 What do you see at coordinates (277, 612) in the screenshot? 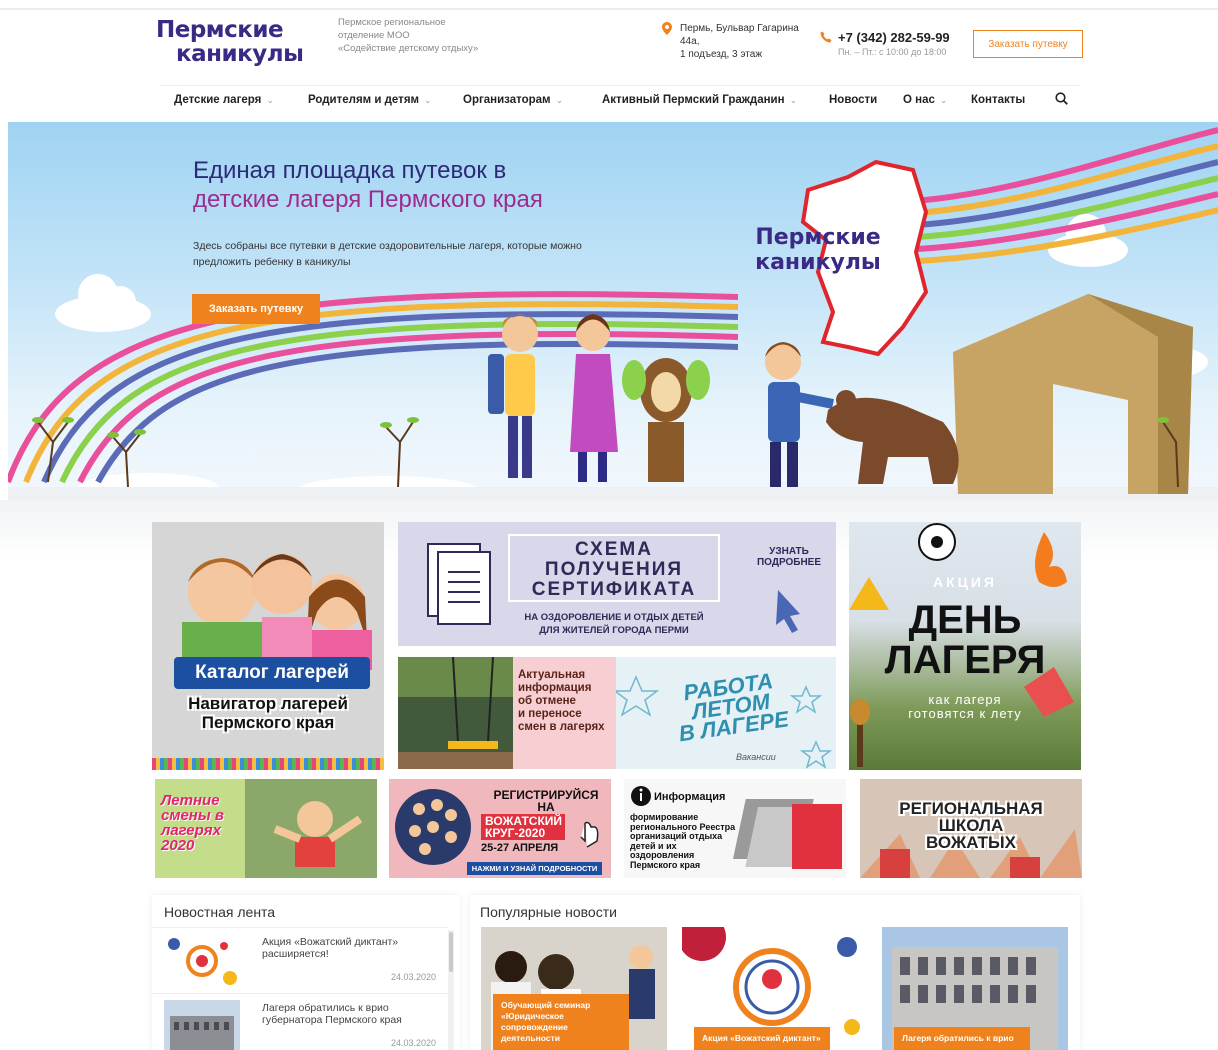
I see `kids-photo` at bounding box center [277, 612].